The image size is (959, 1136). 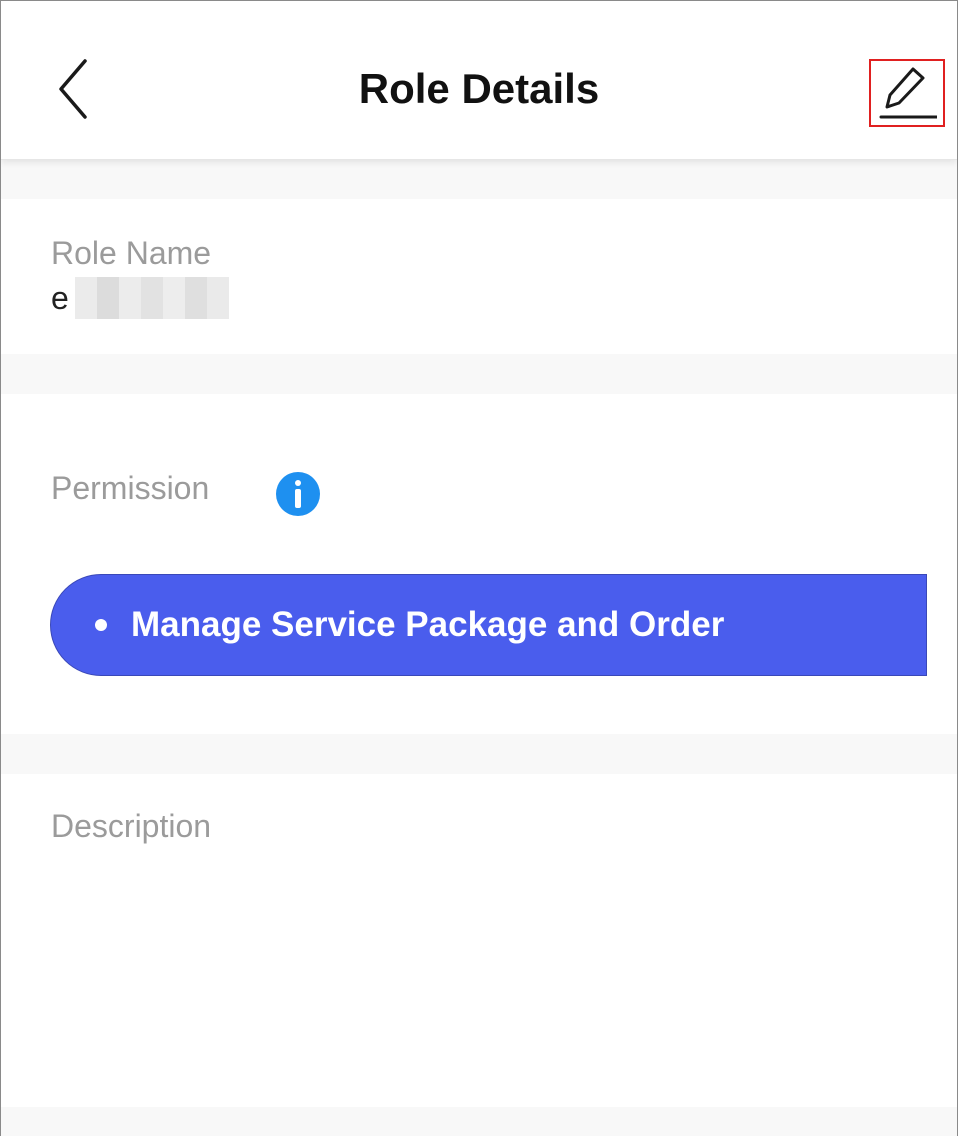 I want to click on edit-button, so click(x=907, y=93).